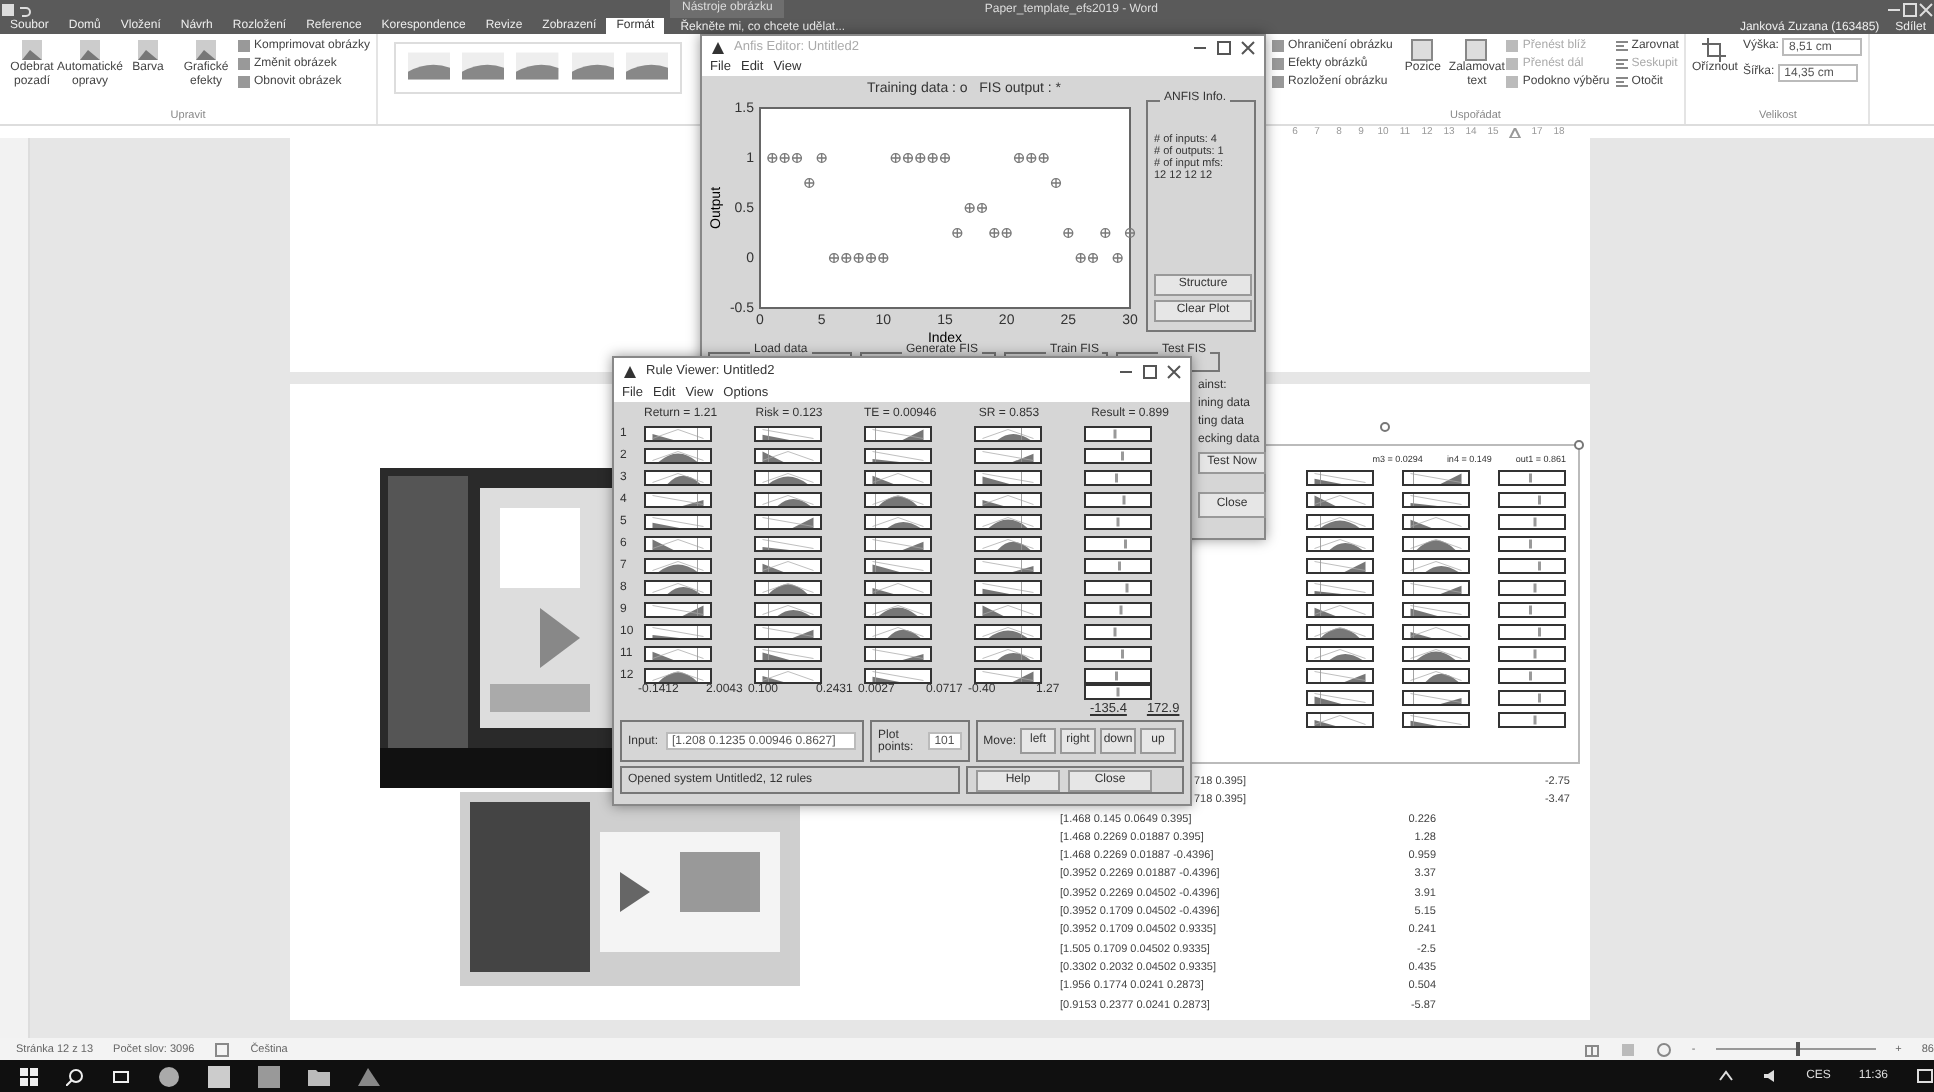  I want to click on browser-icon, so click(169, 1076).